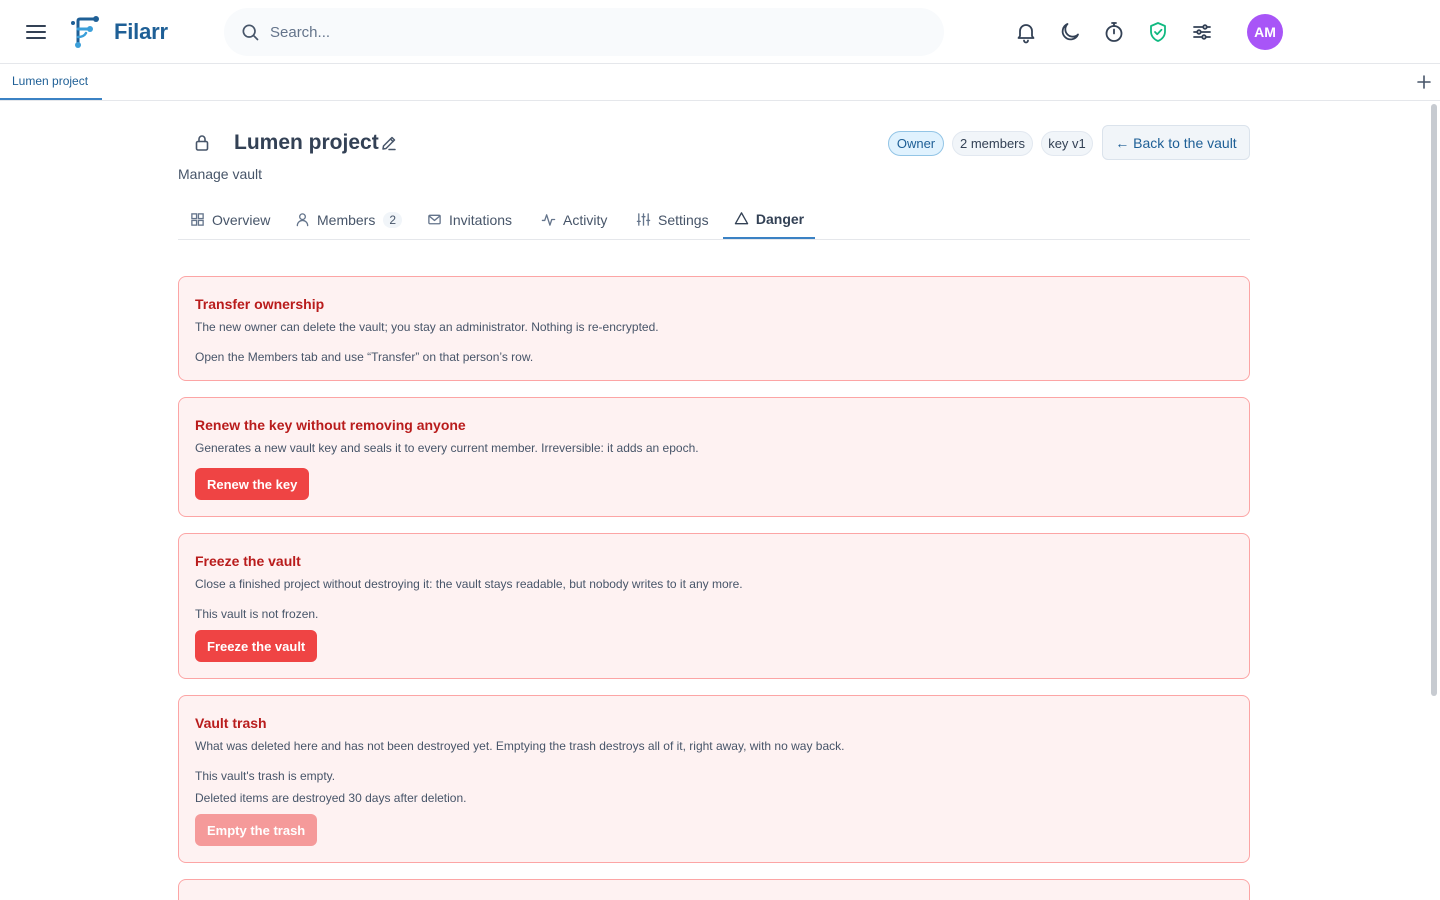  I want to click on card-title: Transfer ownership, so click(260, 304).